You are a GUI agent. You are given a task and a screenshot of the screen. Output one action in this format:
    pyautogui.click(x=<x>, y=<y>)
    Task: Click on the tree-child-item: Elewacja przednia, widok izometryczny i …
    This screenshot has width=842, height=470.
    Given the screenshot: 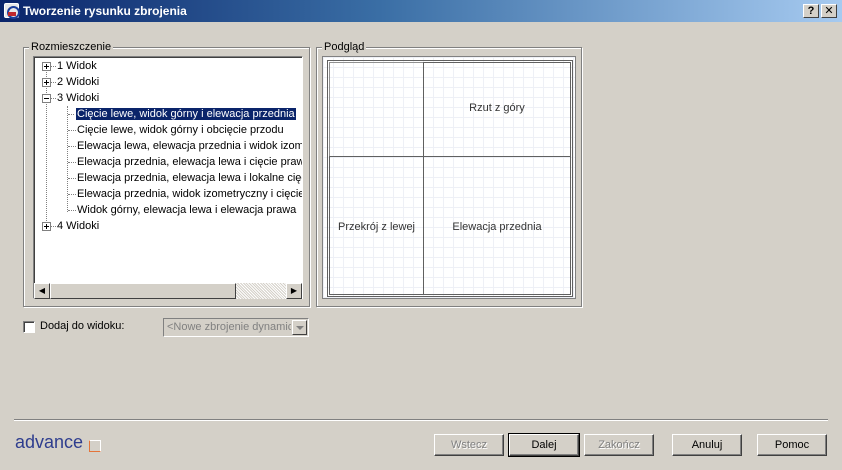 What is the action you would take?
    pyautogui.click(x=189, y=194)
    